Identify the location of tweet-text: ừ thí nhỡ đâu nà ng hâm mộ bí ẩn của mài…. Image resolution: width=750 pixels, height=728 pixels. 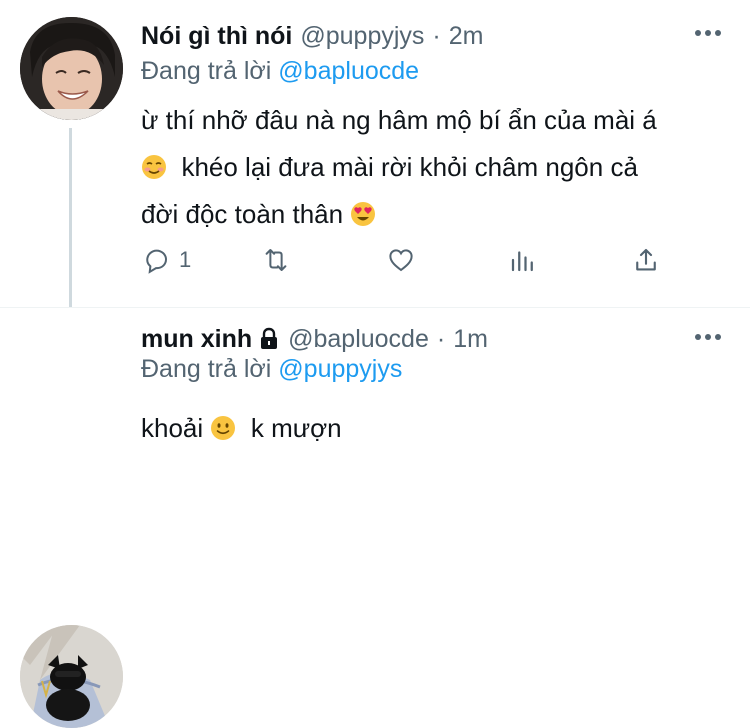
(431, 167).